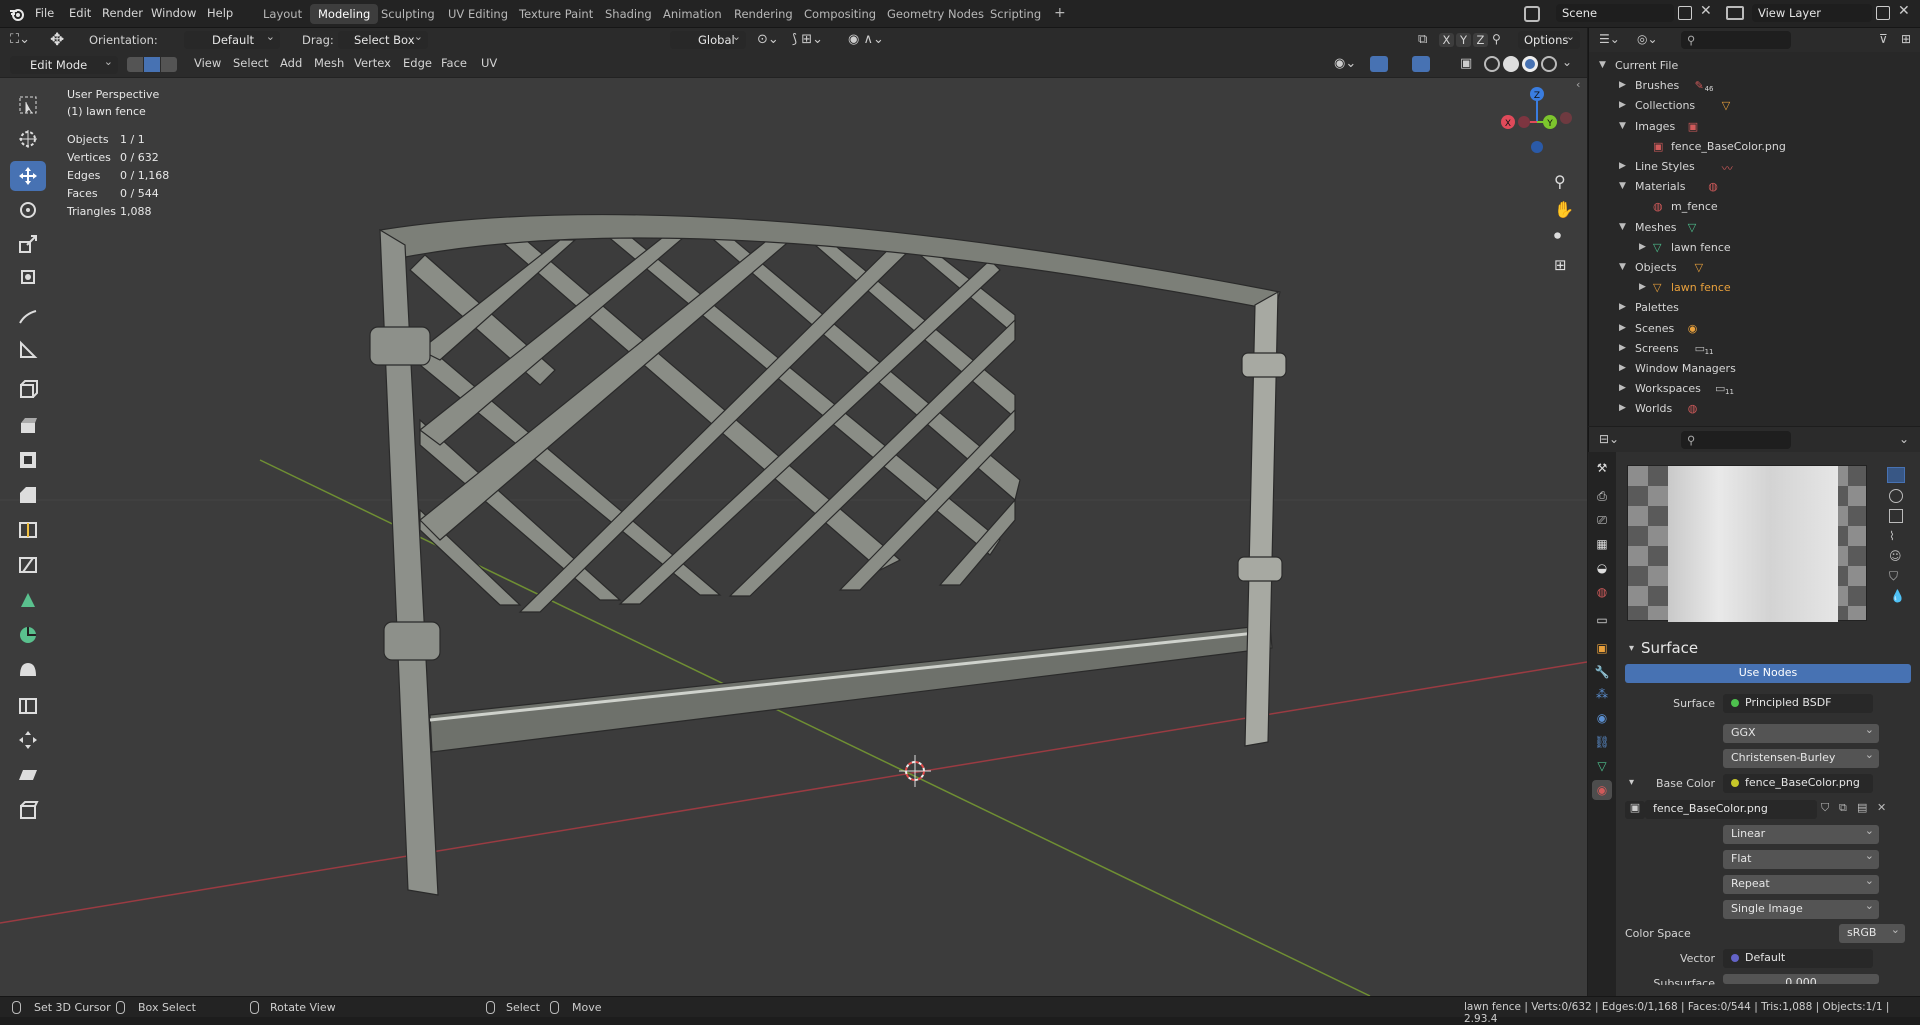  Describe the element at coordinates (1602, 672) in the screenshot. I see `tab-modifiers-icon: 🔧` at that location.